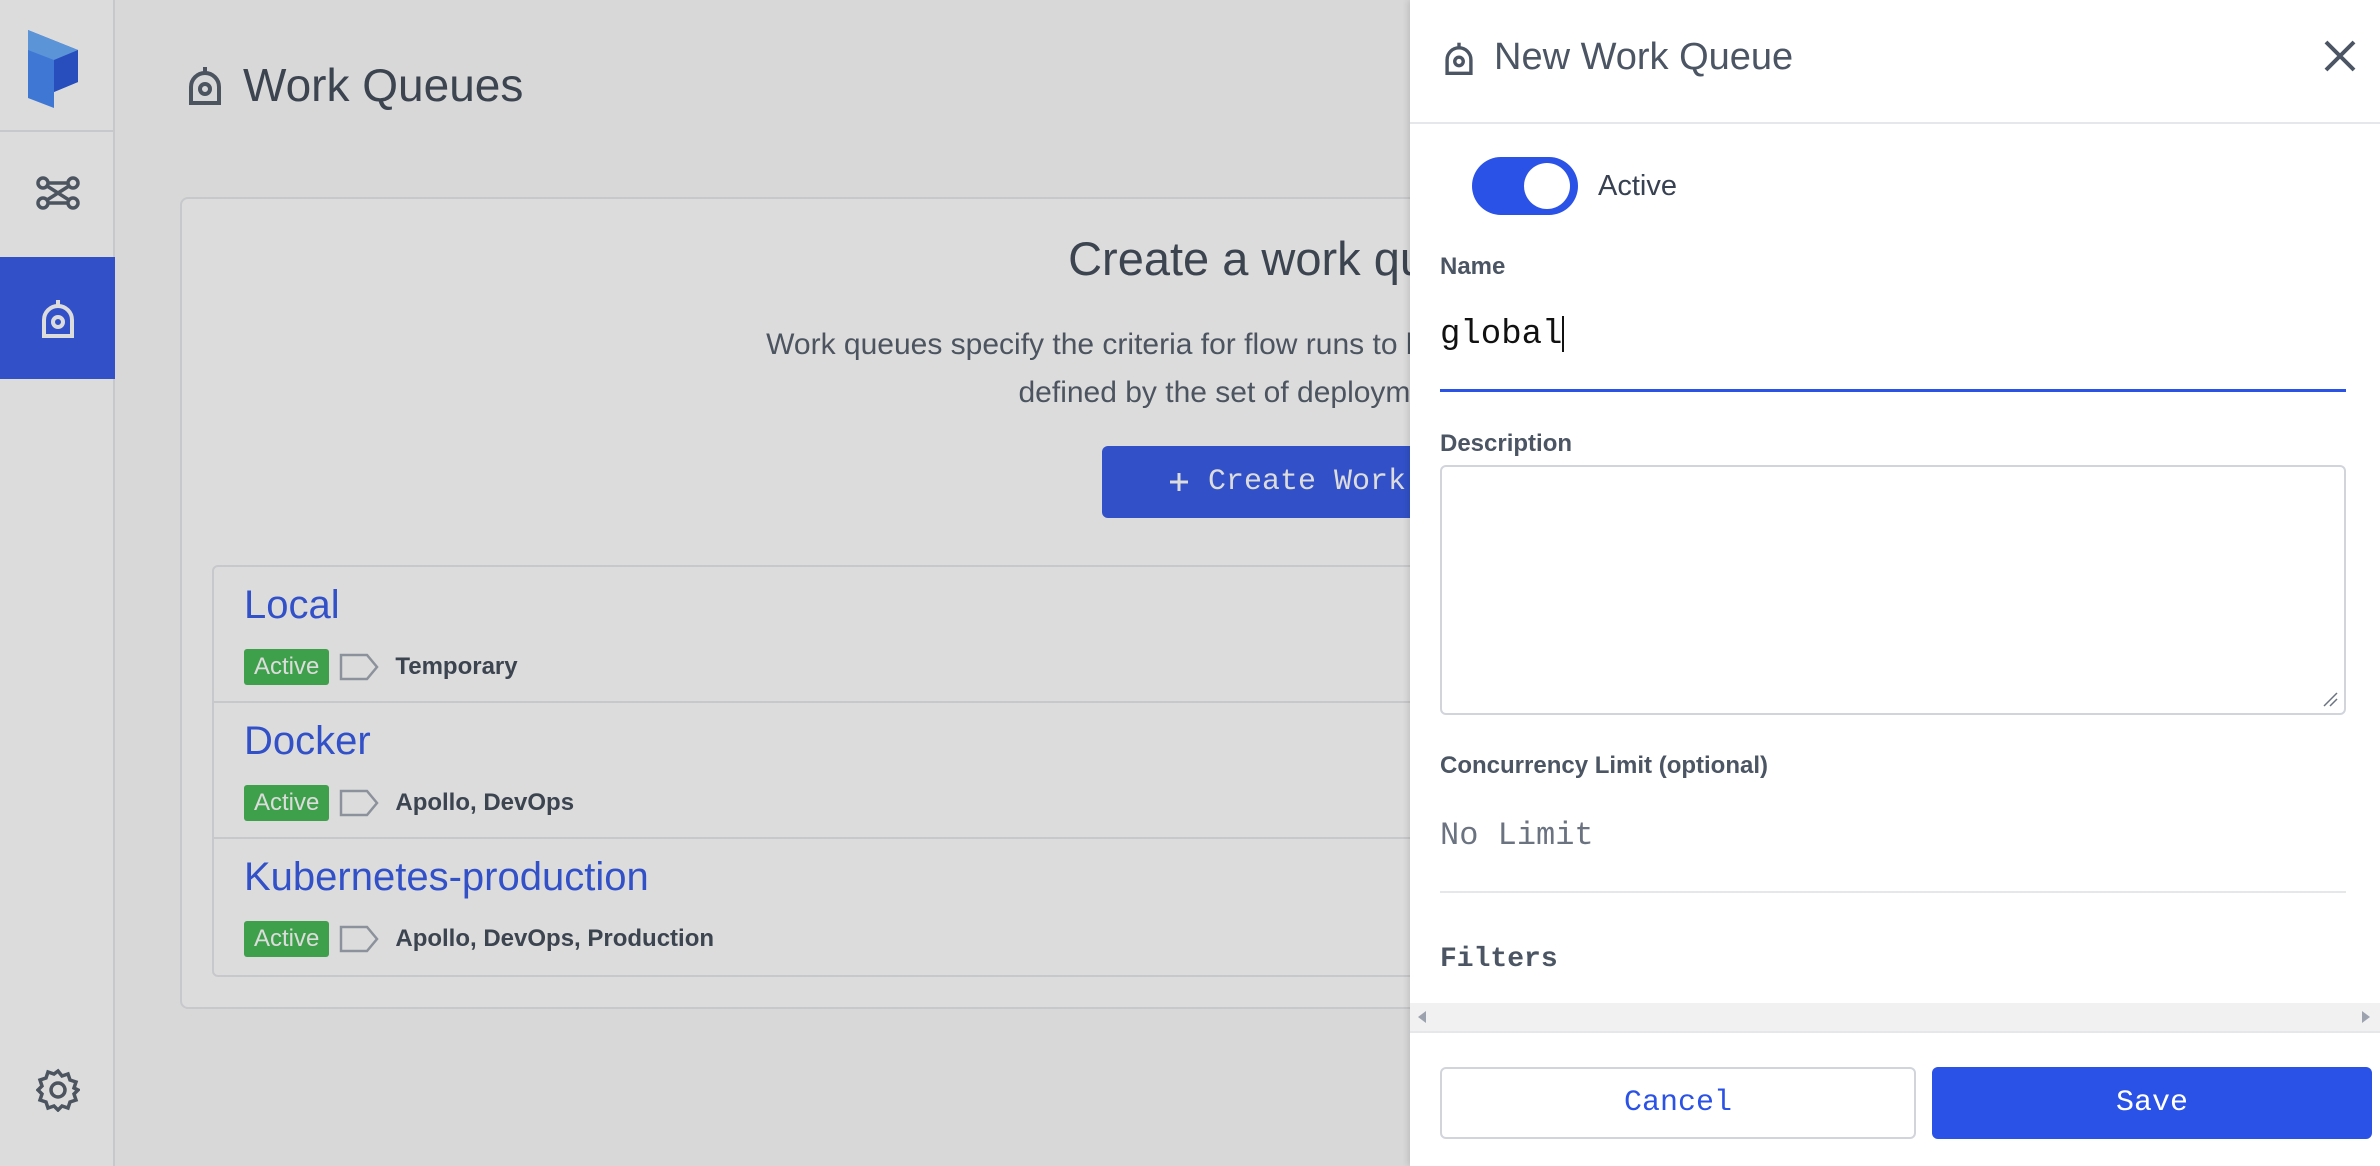  What do you see at coordinates (2152, 1103) in the screenshot?
I see `save-button: Save` at bounding box center [2152, 1103].